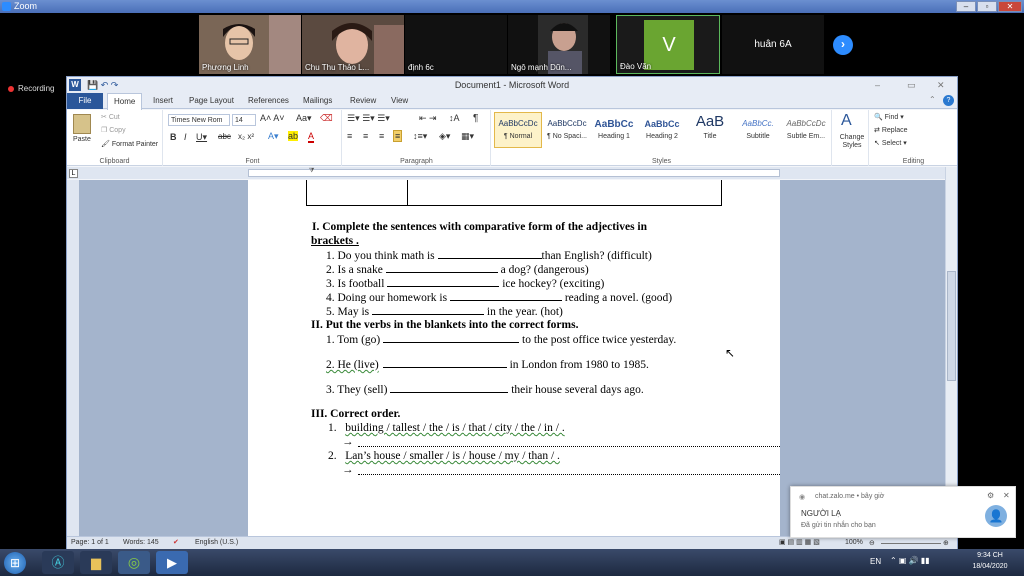  I want to click on replace-button: ⇄ Replace, so click(891, 130).